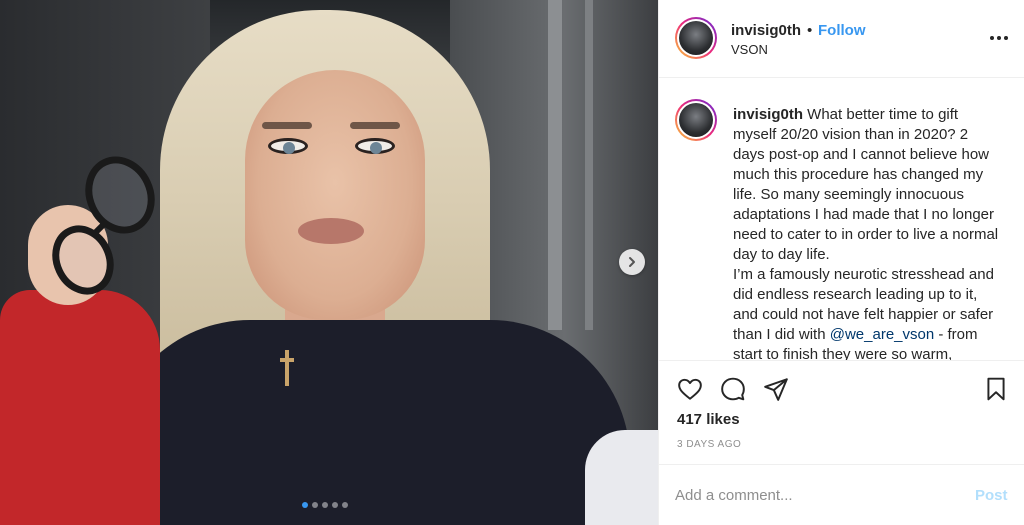  I want to click on location-link: VSON, so click(749, 49).